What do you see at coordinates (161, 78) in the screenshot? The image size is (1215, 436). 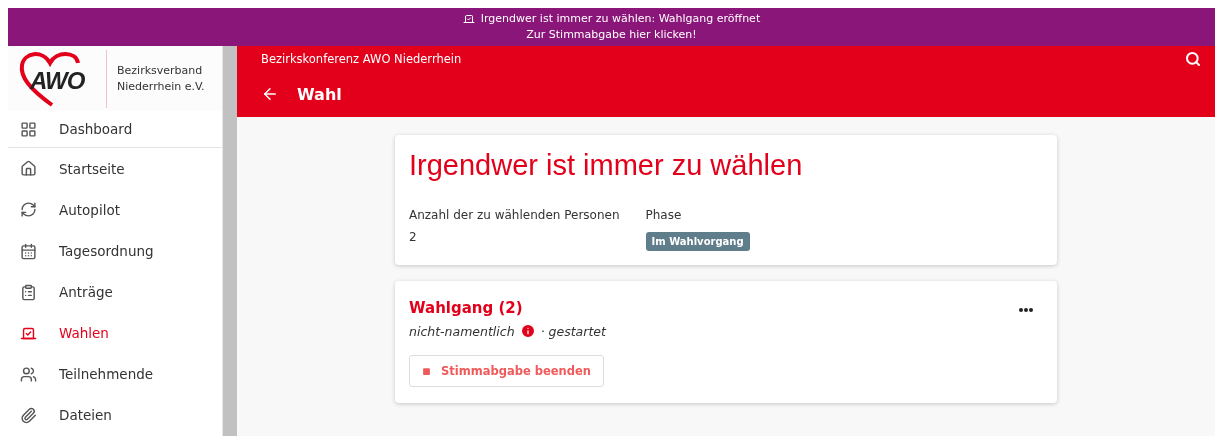 I see `organization-name: Bezirksverband Niederrhein e.V.` at bounding box center [161, 78].